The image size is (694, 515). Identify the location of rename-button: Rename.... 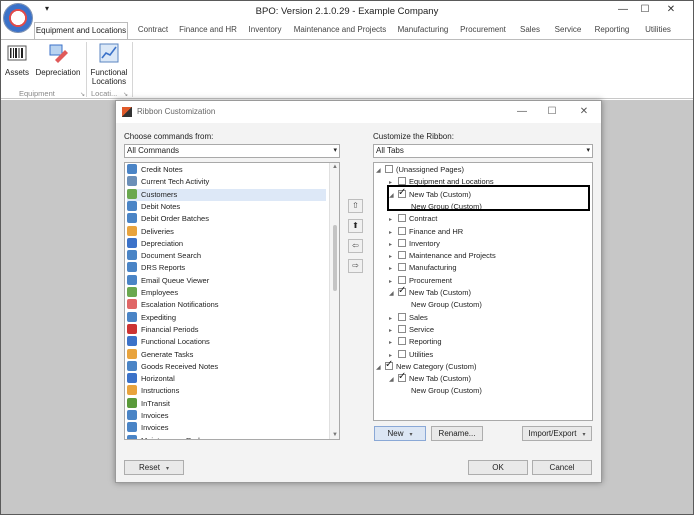
(457, 433).